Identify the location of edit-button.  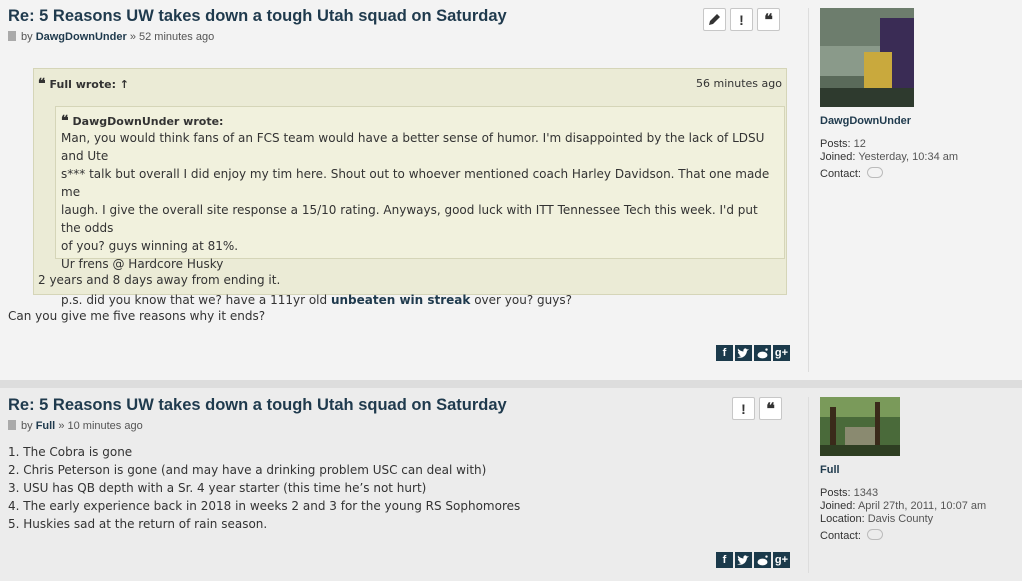
(714, 19).